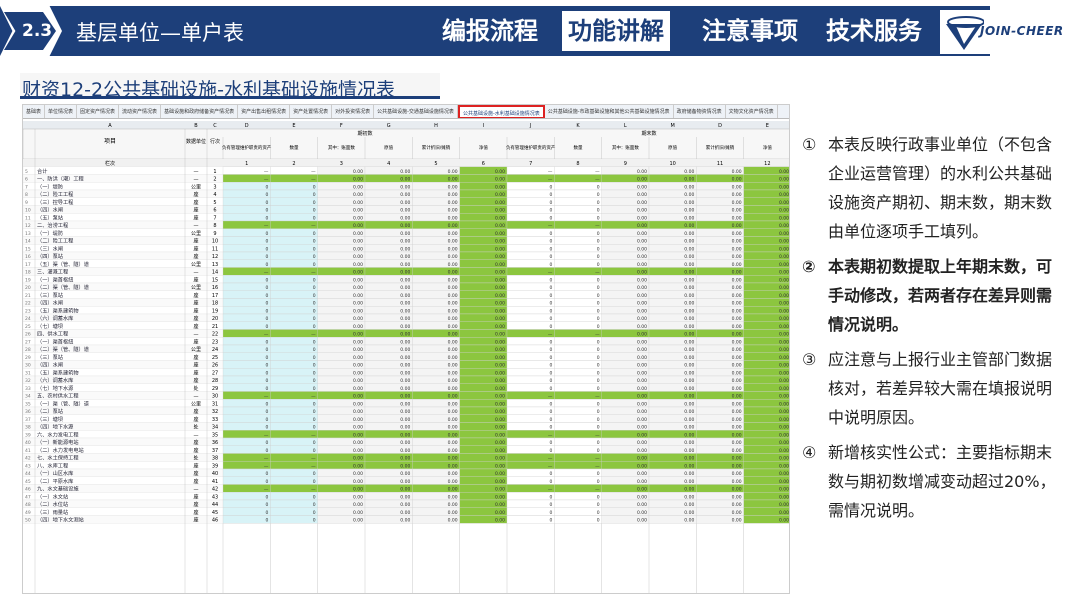  Describe the element at coordinates (809, 266) in the screenshot. I see `note-number: ②` at that location.